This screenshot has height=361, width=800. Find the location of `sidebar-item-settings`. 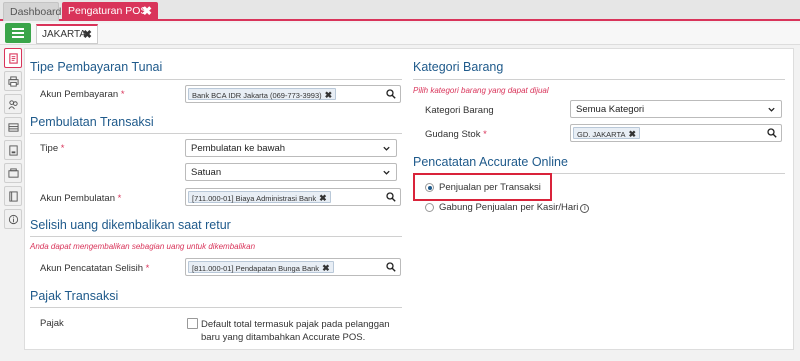

sidebar-item-settings is located at coordinates (13, 58).